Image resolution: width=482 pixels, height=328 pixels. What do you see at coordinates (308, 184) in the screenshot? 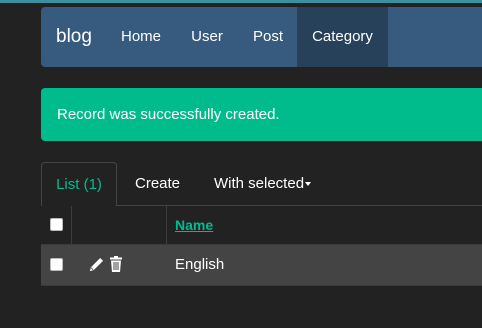
I see `caret-down-icon` at bounding box center [308, 184].